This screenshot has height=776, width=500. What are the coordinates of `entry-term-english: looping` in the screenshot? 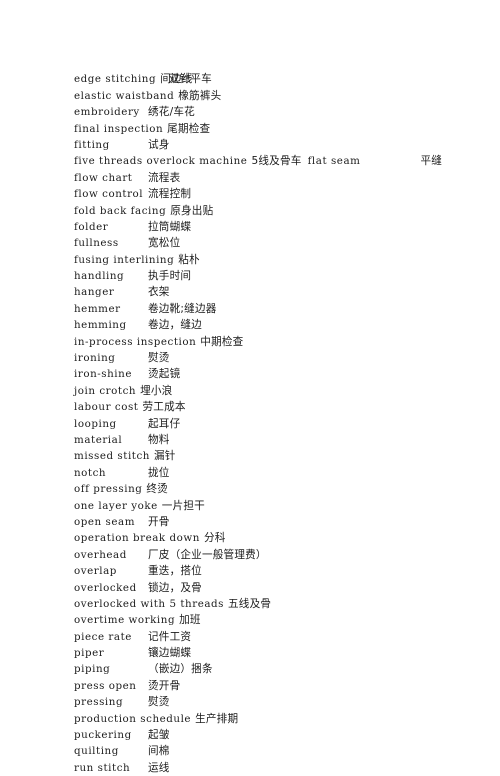 It's located at (95, 423).